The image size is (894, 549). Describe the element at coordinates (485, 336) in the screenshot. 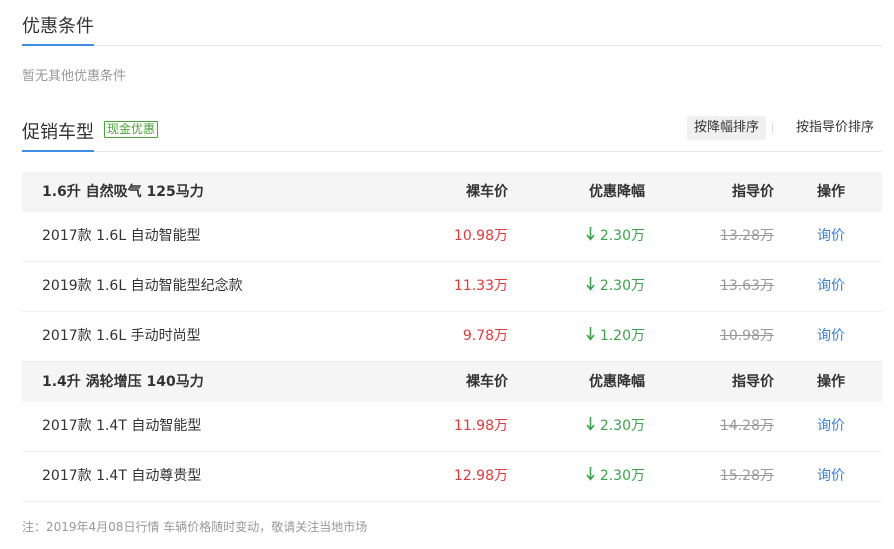

I see `bare-price: 9.78万` at that location.